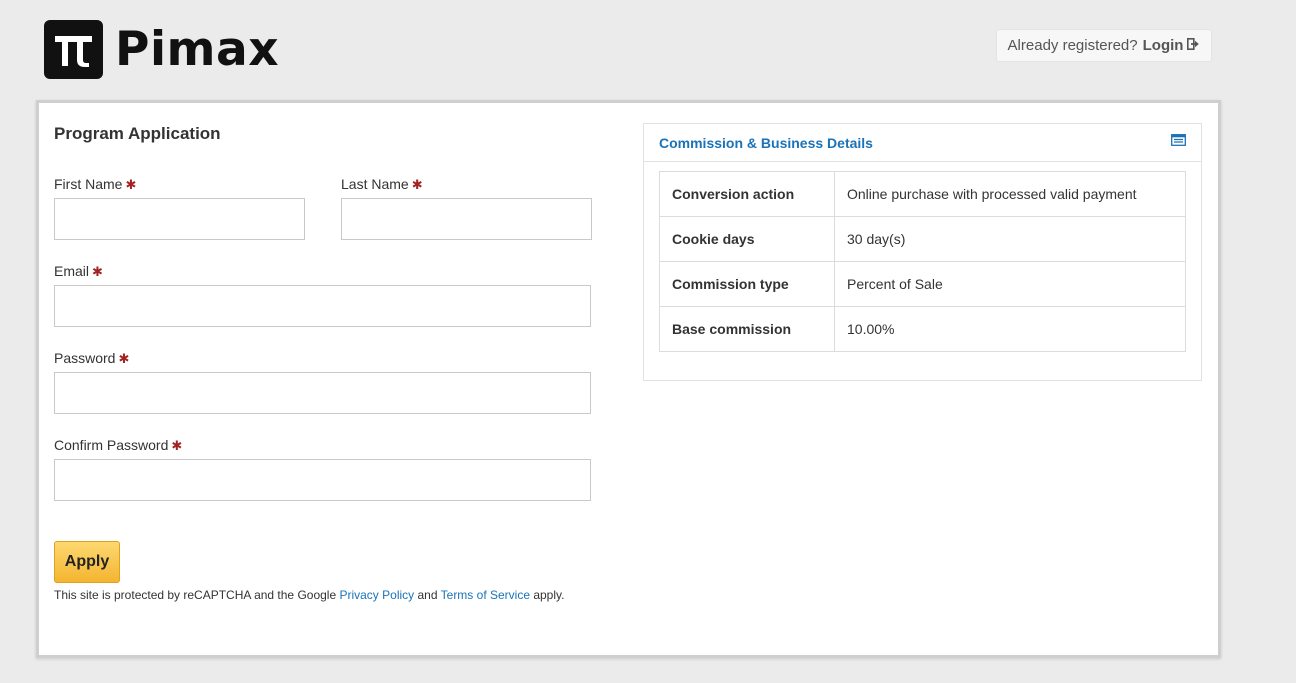 Image resolution: width=1296 pixels, height=683 pixels. I want to click on table-row: Cookie days 30 day(s), so click(922, 239).